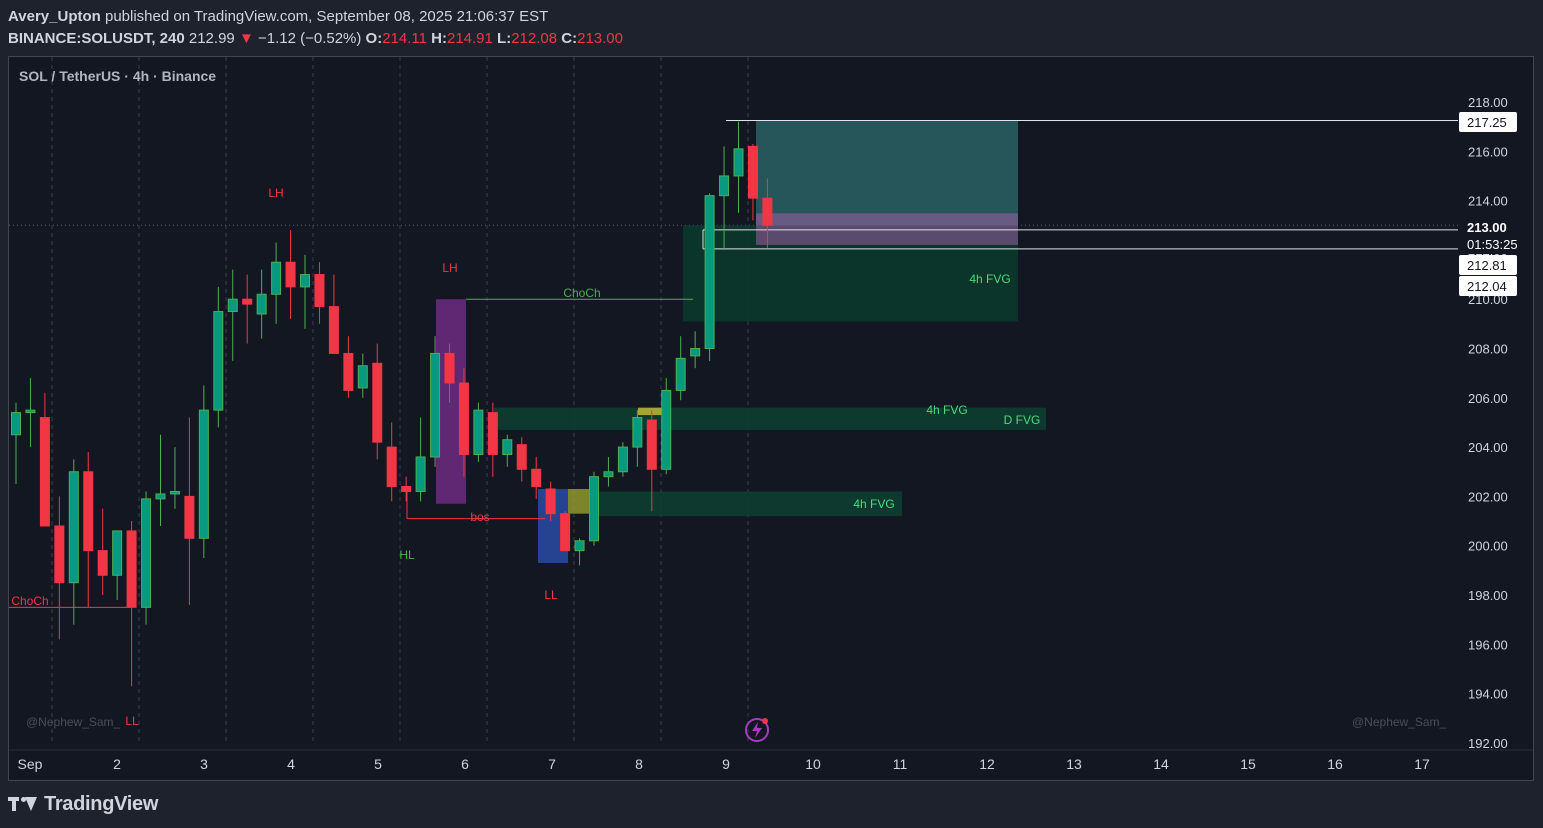  Describe the element at coordinates (987, 764) in the screenshot. I see `x-tick-label: 12` at that location.